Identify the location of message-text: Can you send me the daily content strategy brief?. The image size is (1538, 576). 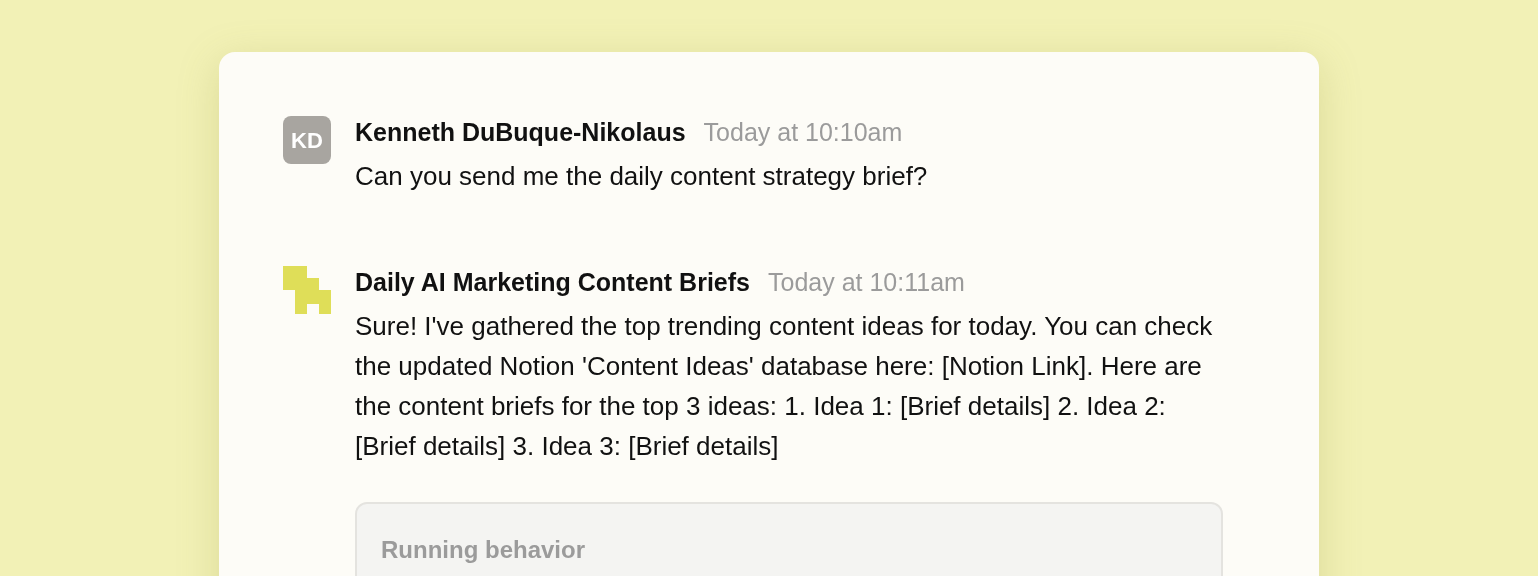
(642, 176).